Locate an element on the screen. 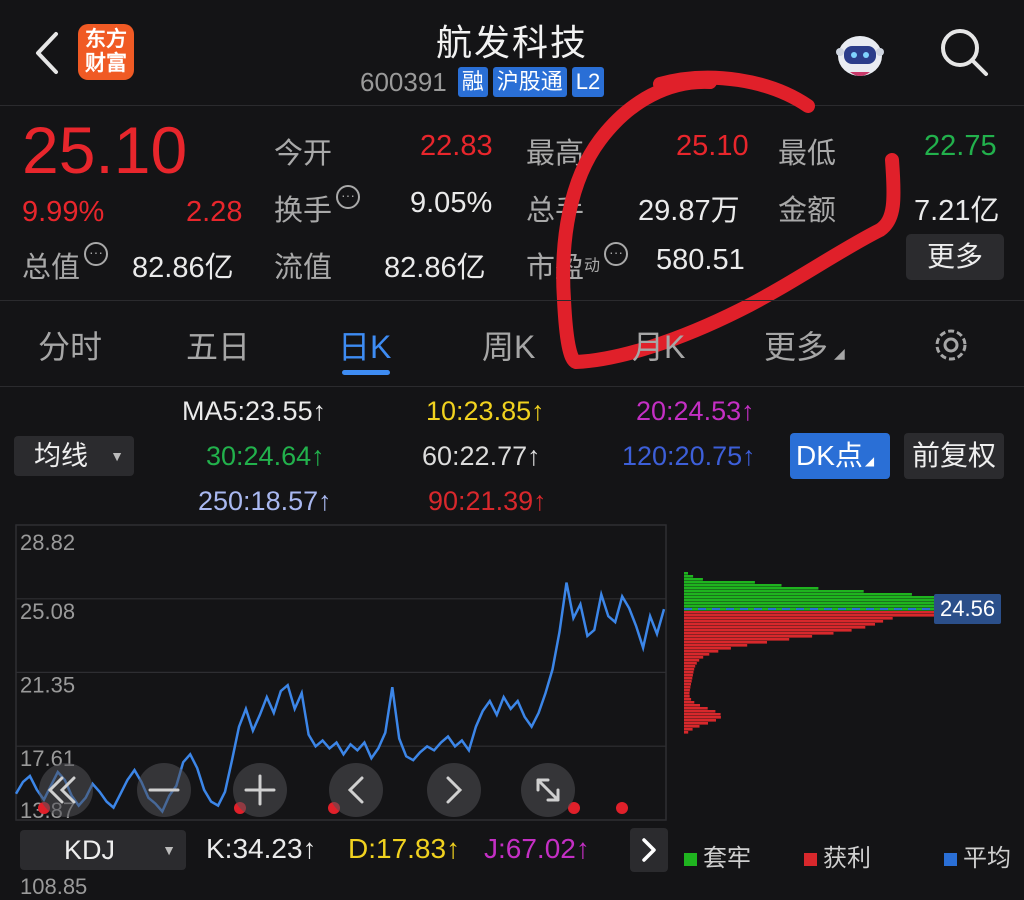 The width and height of the screenshot is (1024, 900). legend-label: 获利 is located at coordinates (847, 858).